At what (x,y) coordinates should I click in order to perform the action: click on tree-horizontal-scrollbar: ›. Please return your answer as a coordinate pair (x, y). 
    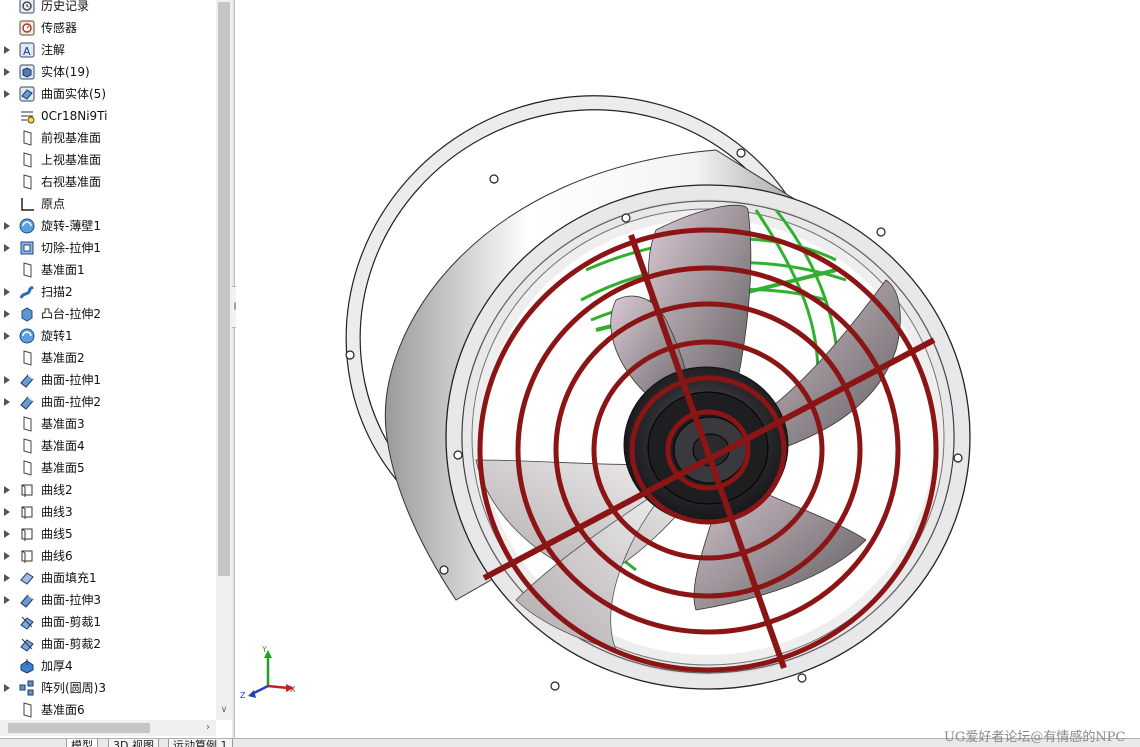
    Looking at the image, I should click on (108, 728).